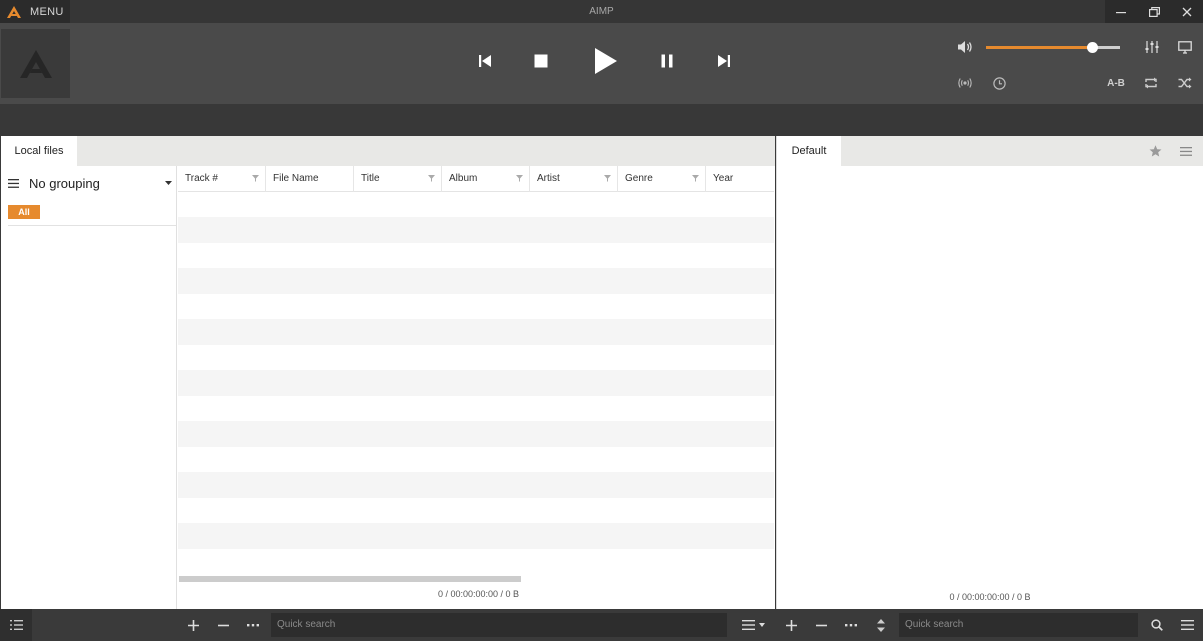 This screenshot has width=1203, height=641. I want to click on shuffle-icon, so click(1185, 83).